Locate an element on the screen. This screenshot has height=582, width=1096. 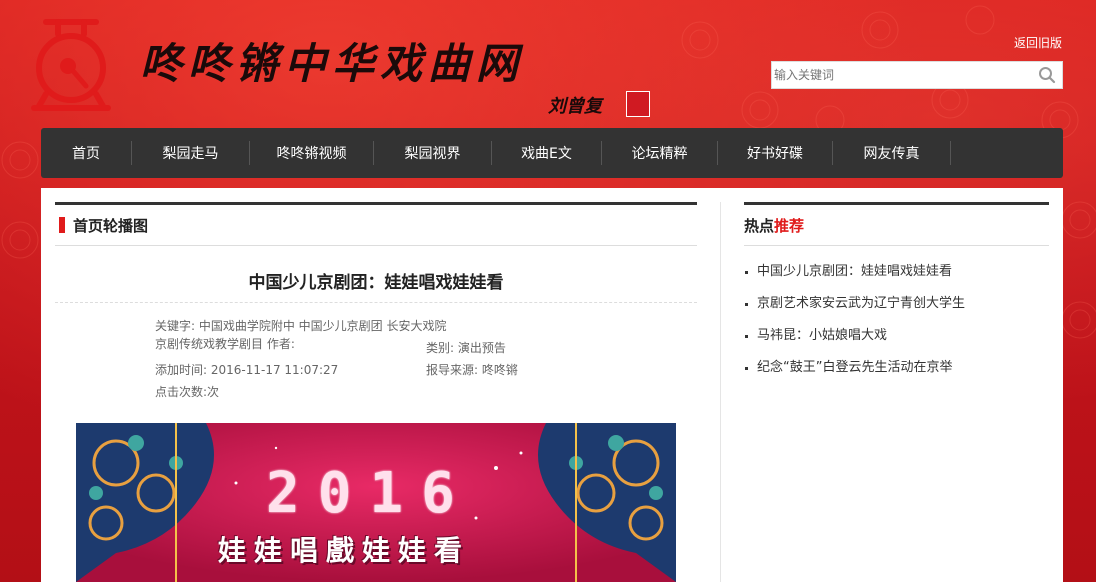
hot-list-item: 纪念“鼓王”白登云先生活动在京举 is located at coordinates (896, 368).